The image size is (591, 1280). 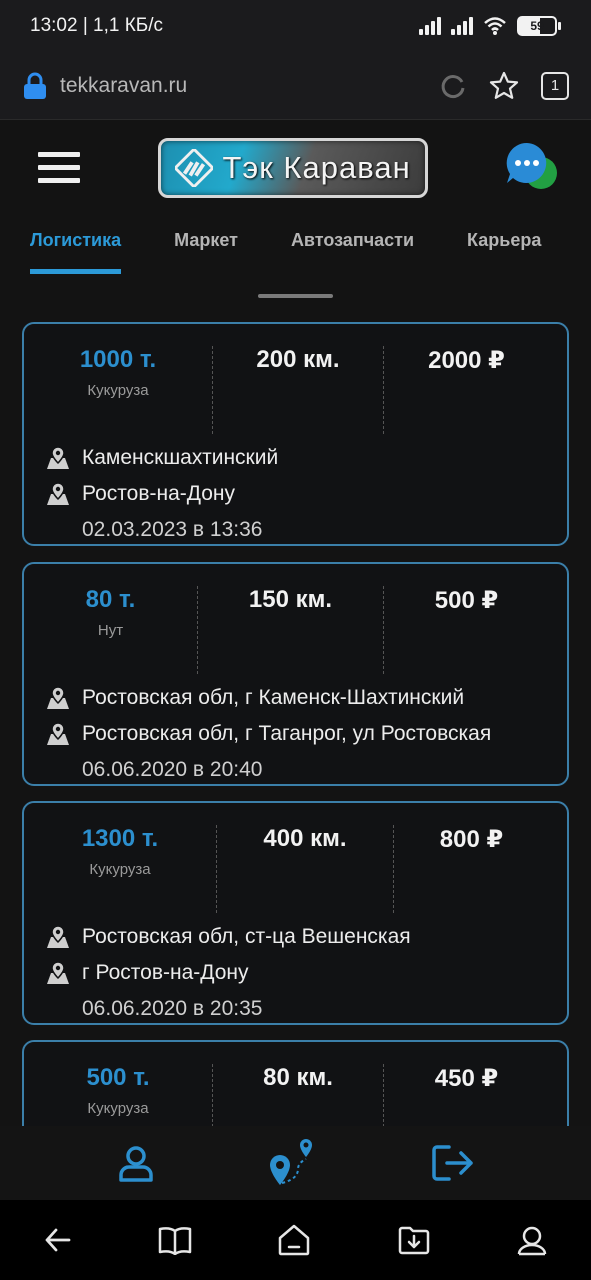 I want to click on url-text: tekkaravan.ru, so click(x=249, y=86).